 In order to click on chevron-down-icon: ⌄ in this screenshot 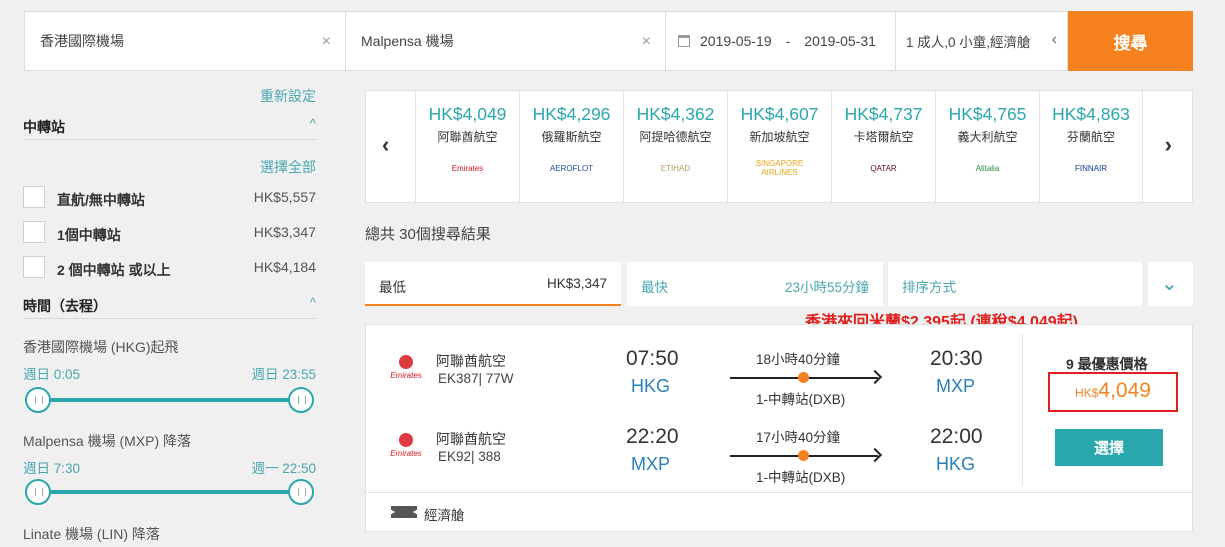, I will do `click(1169, 284)`.